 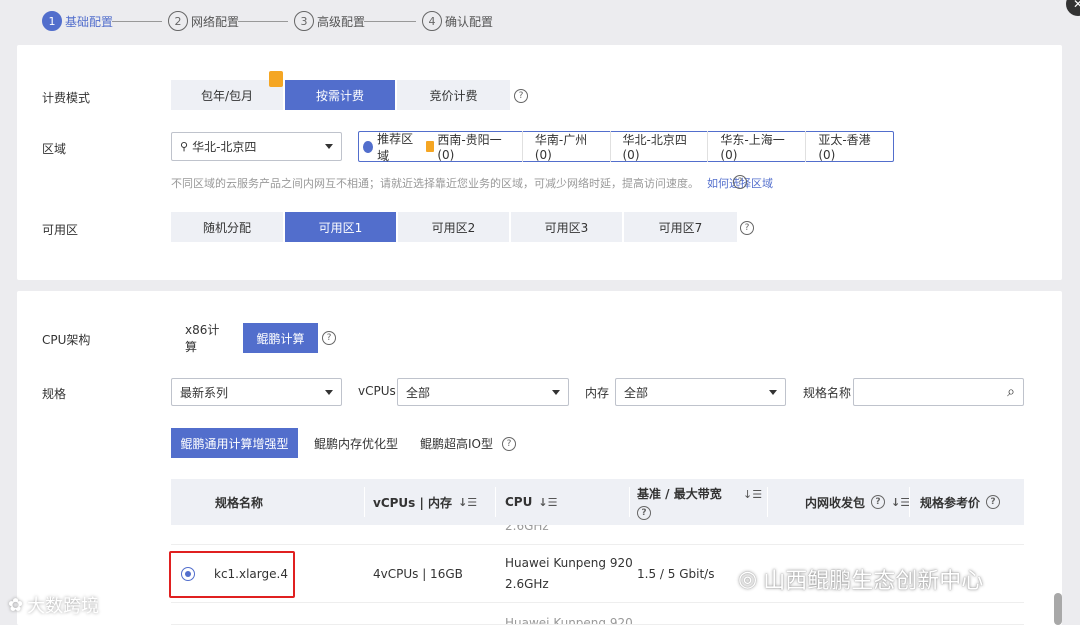 What do you see at coordinates (228, 95) in the screenshot?
I see `billing-option-yearly: 包年/包月` at bounding box center [228, 95].